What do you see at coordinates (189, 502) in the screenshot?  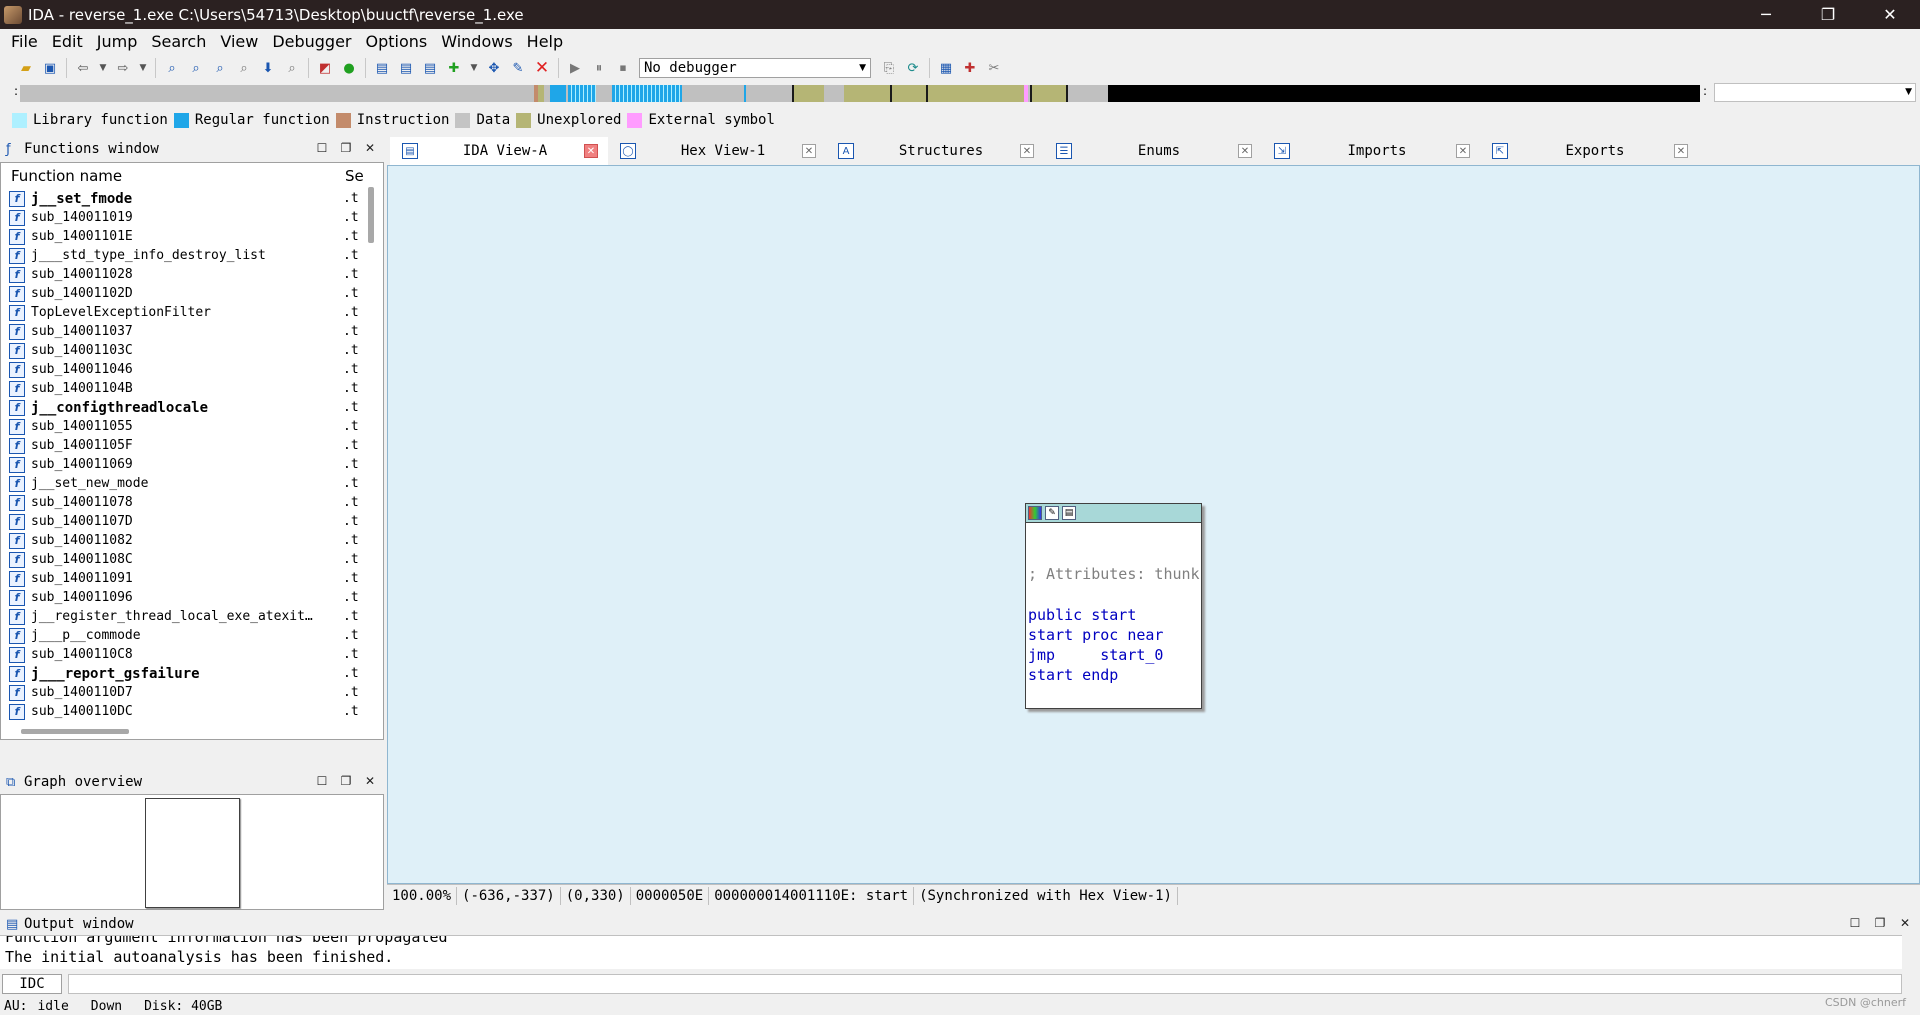 I see `function-row: f sub_140011078 .t` at bounding box center [189, 502].